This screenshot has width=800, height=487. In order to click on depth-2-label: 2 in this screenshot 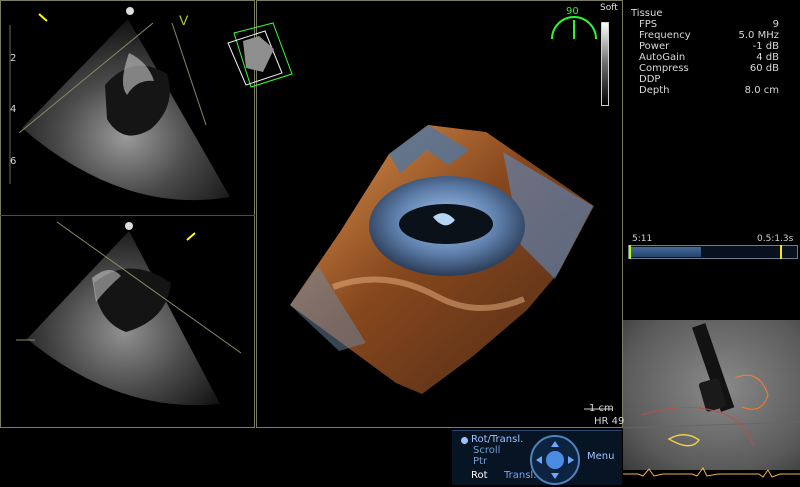, I will do `click(13, 58)`.